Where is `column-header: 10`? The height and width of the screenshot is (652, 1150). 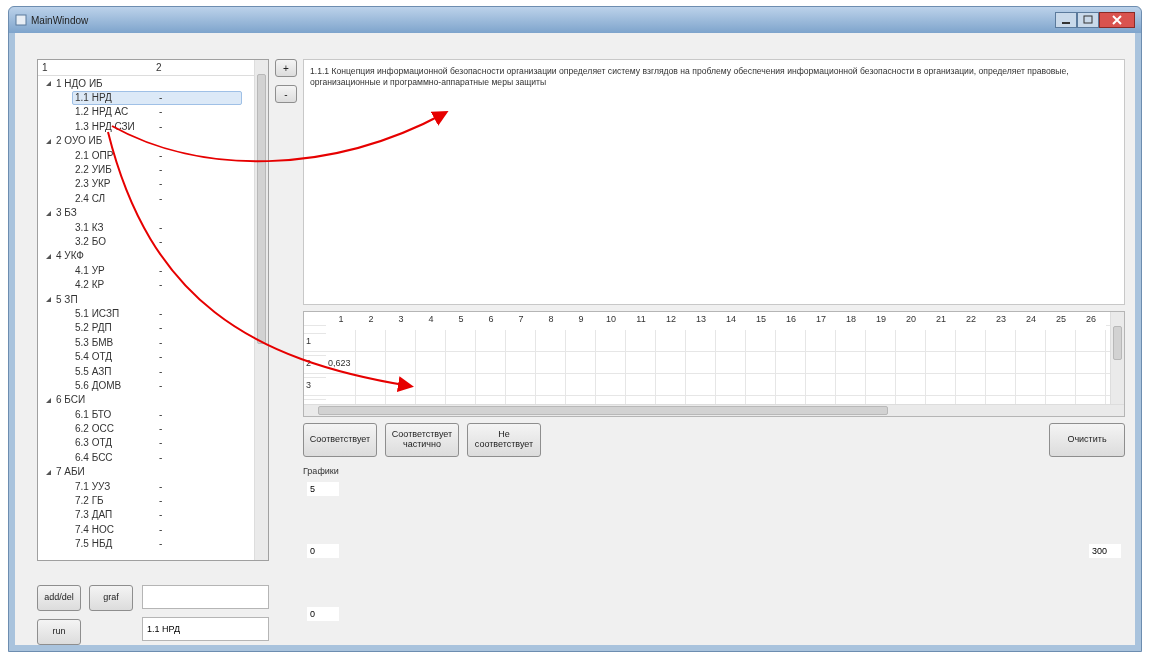
column-header: 10 is located at coordinates (611, 321).